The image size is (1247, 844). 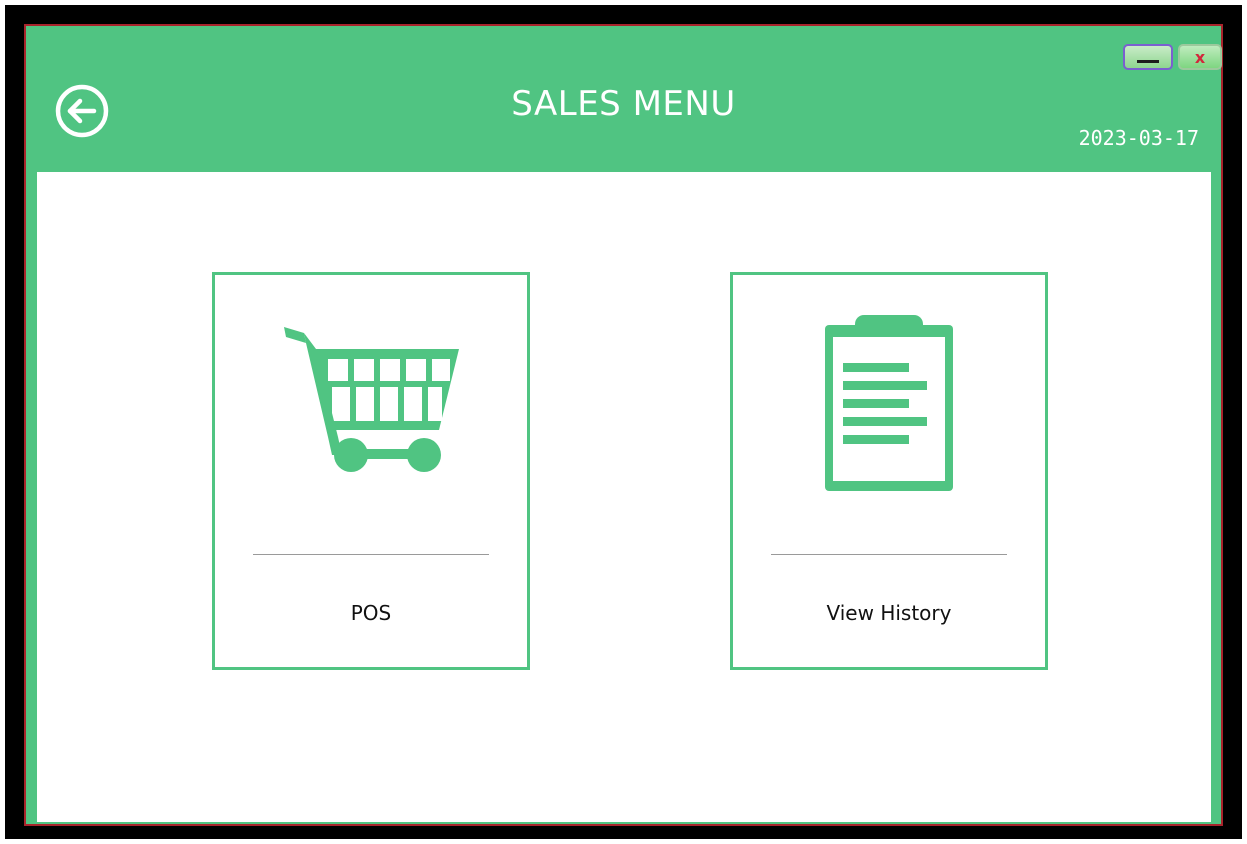 I want to click on pos-card-button: POS, so click(x=371, y=471).